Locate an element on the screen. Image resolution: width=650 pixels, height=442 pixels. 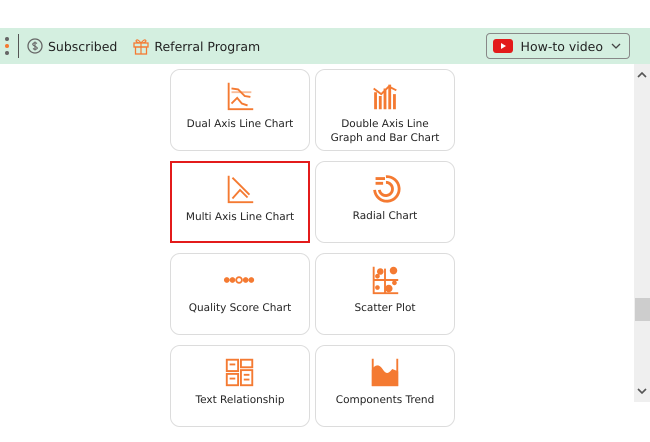
referral-link: Referral Program is located at coordinates (196, 46).